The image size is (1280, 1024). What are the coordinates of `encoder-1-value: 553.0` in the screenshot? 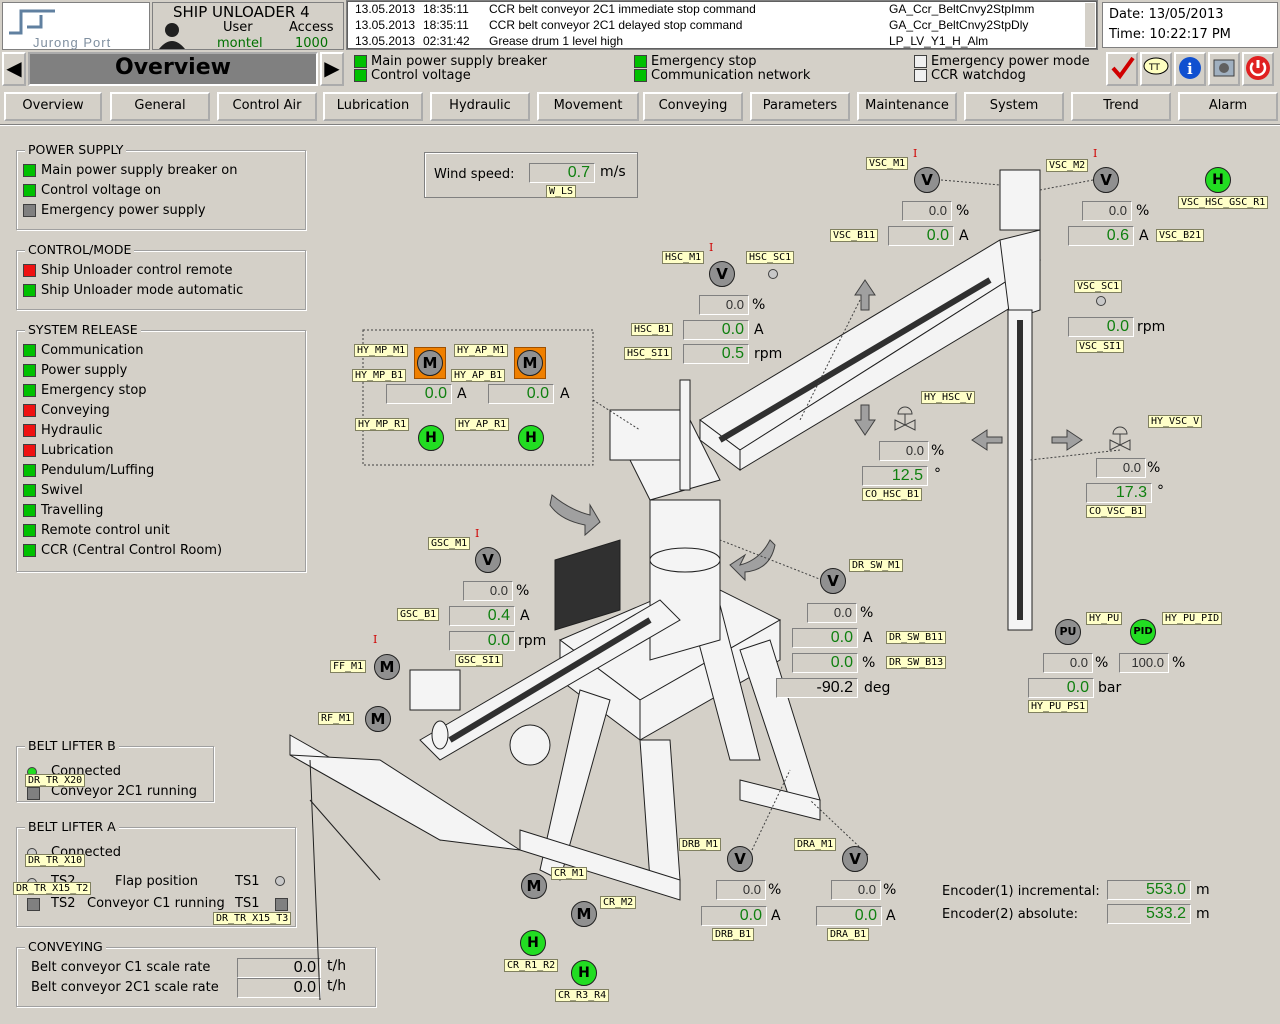 It's located at (1149, 890).